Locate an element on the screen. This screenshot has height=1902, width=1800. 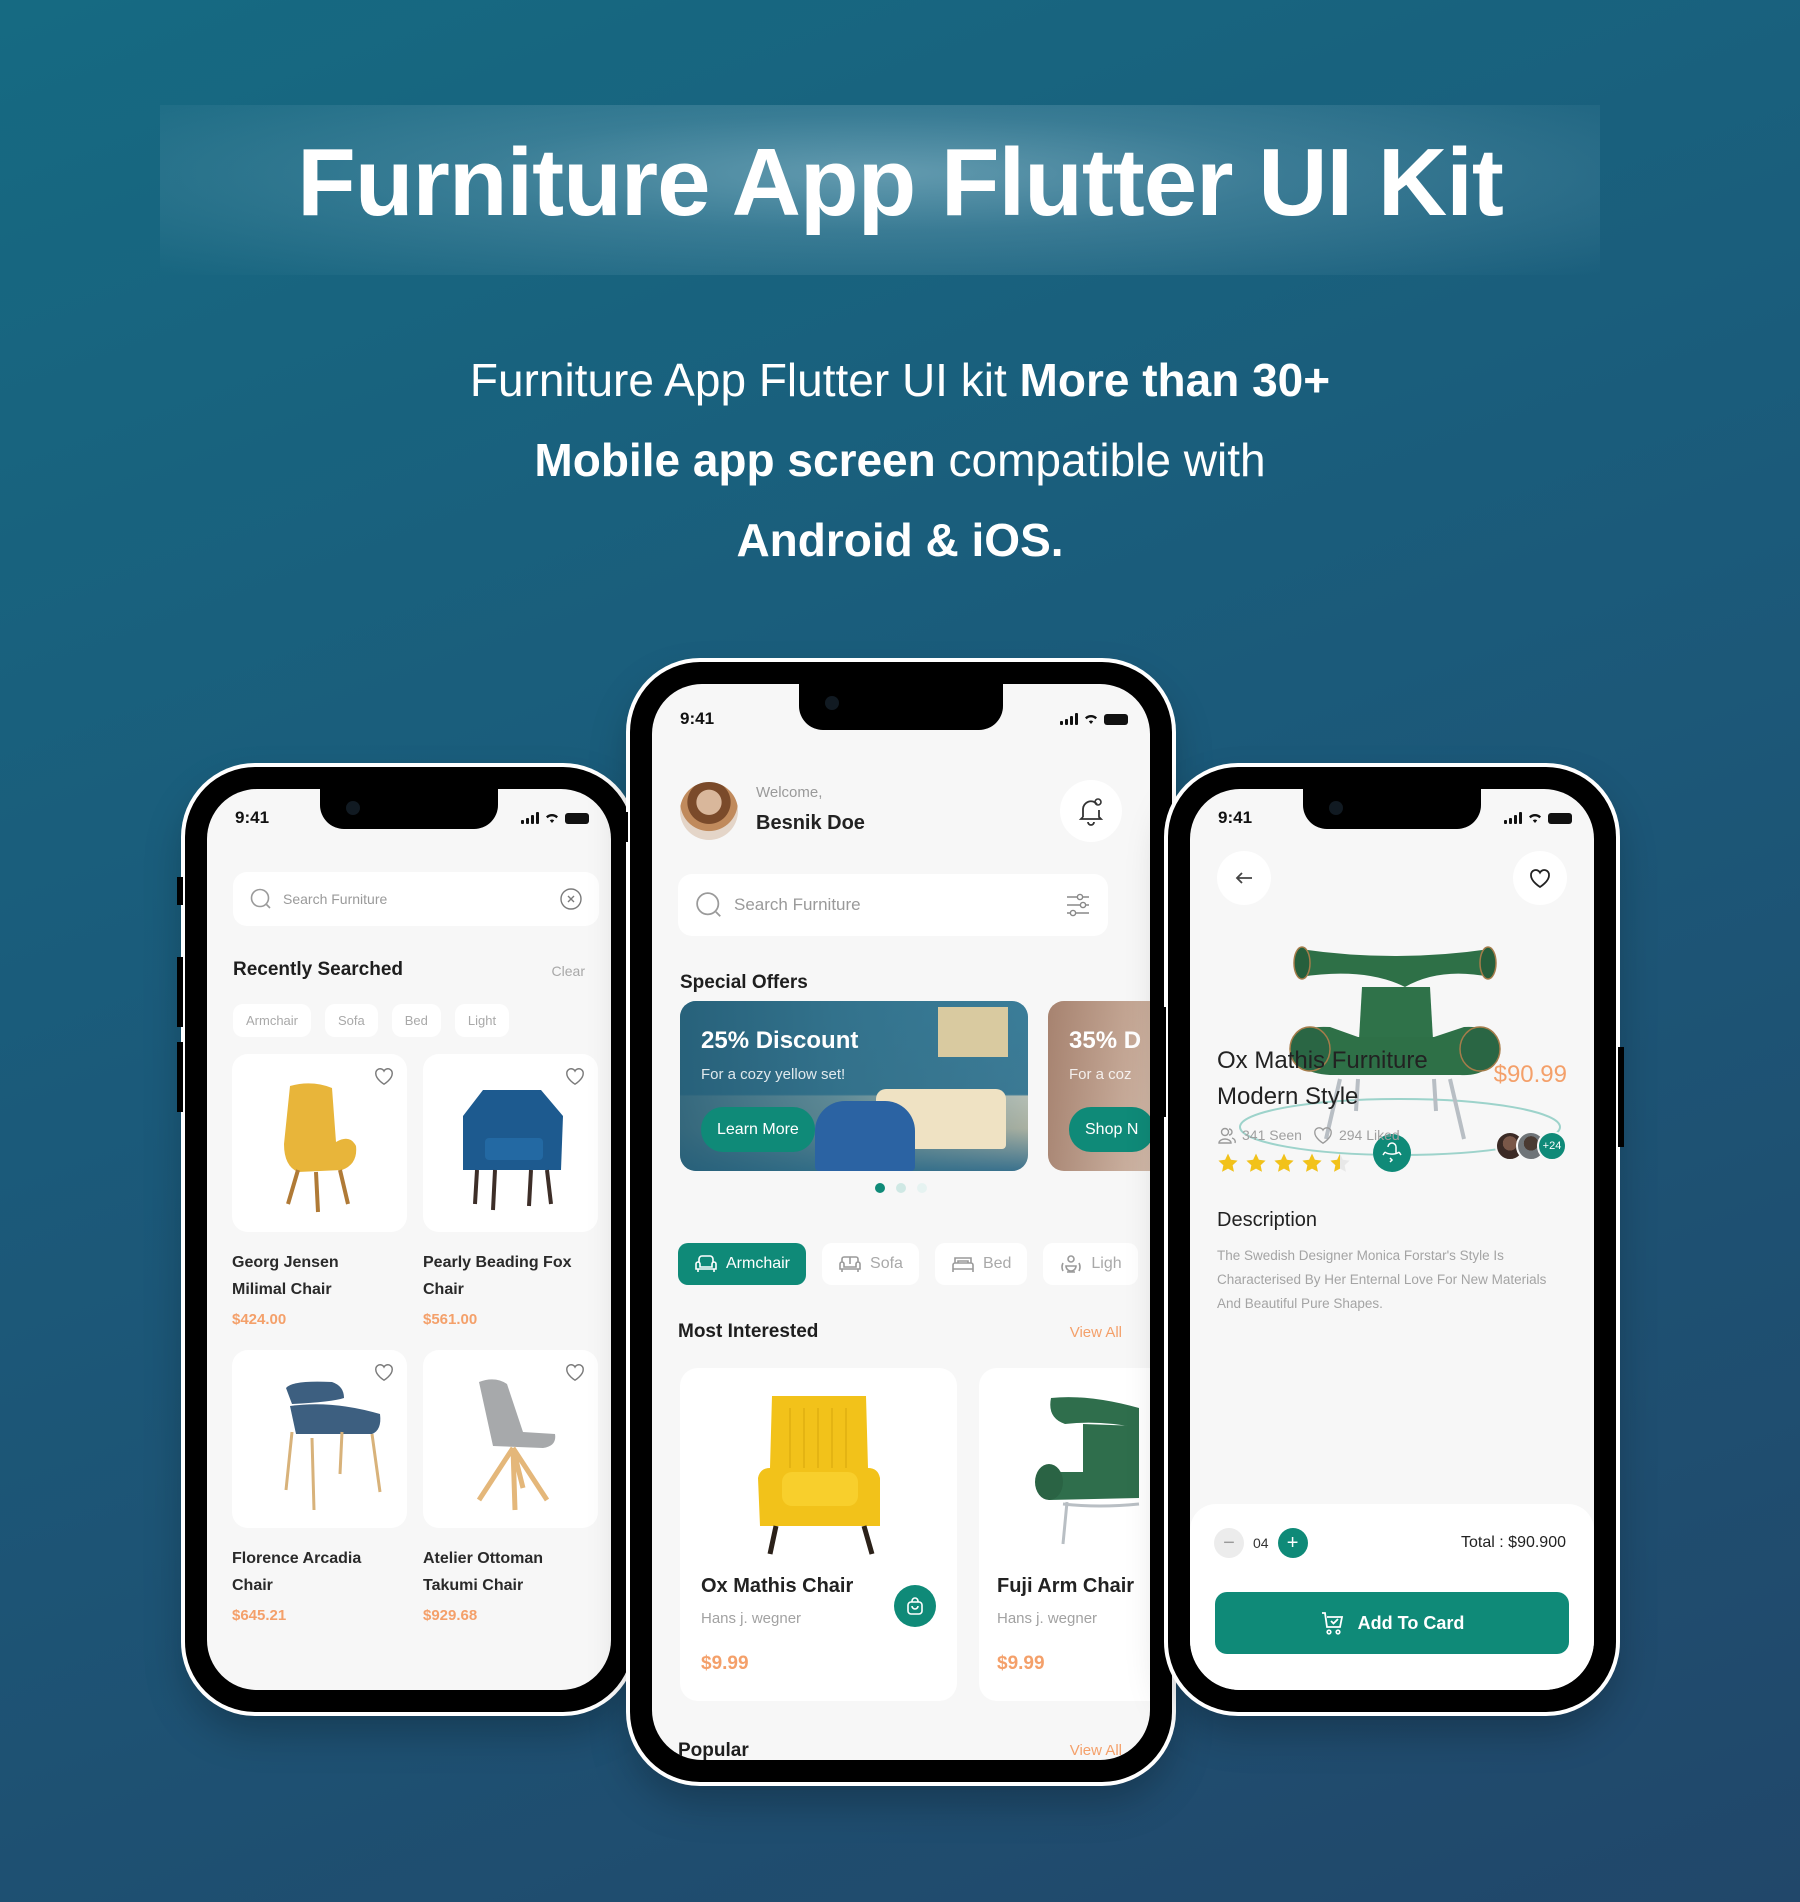
liked-by-avatars: +24 is located at coordinates (1531, 1146).